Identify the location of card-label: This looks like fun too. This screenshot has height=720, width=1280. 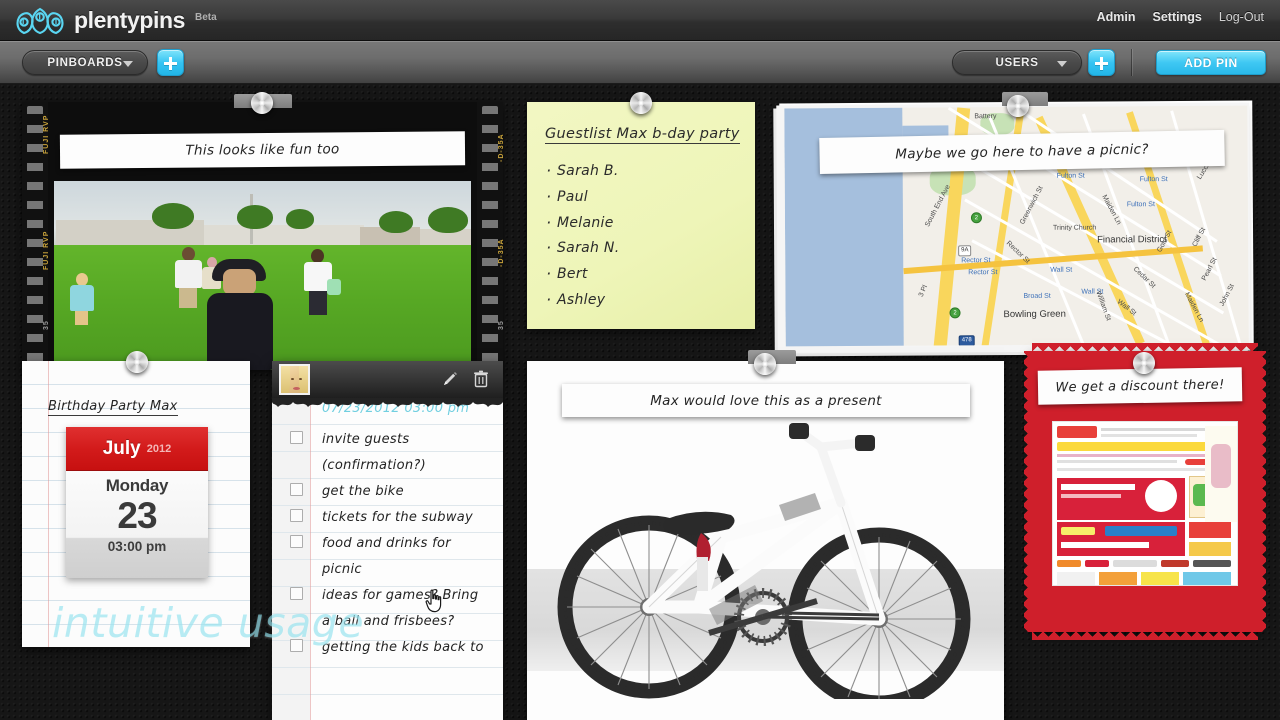
(262, 150).